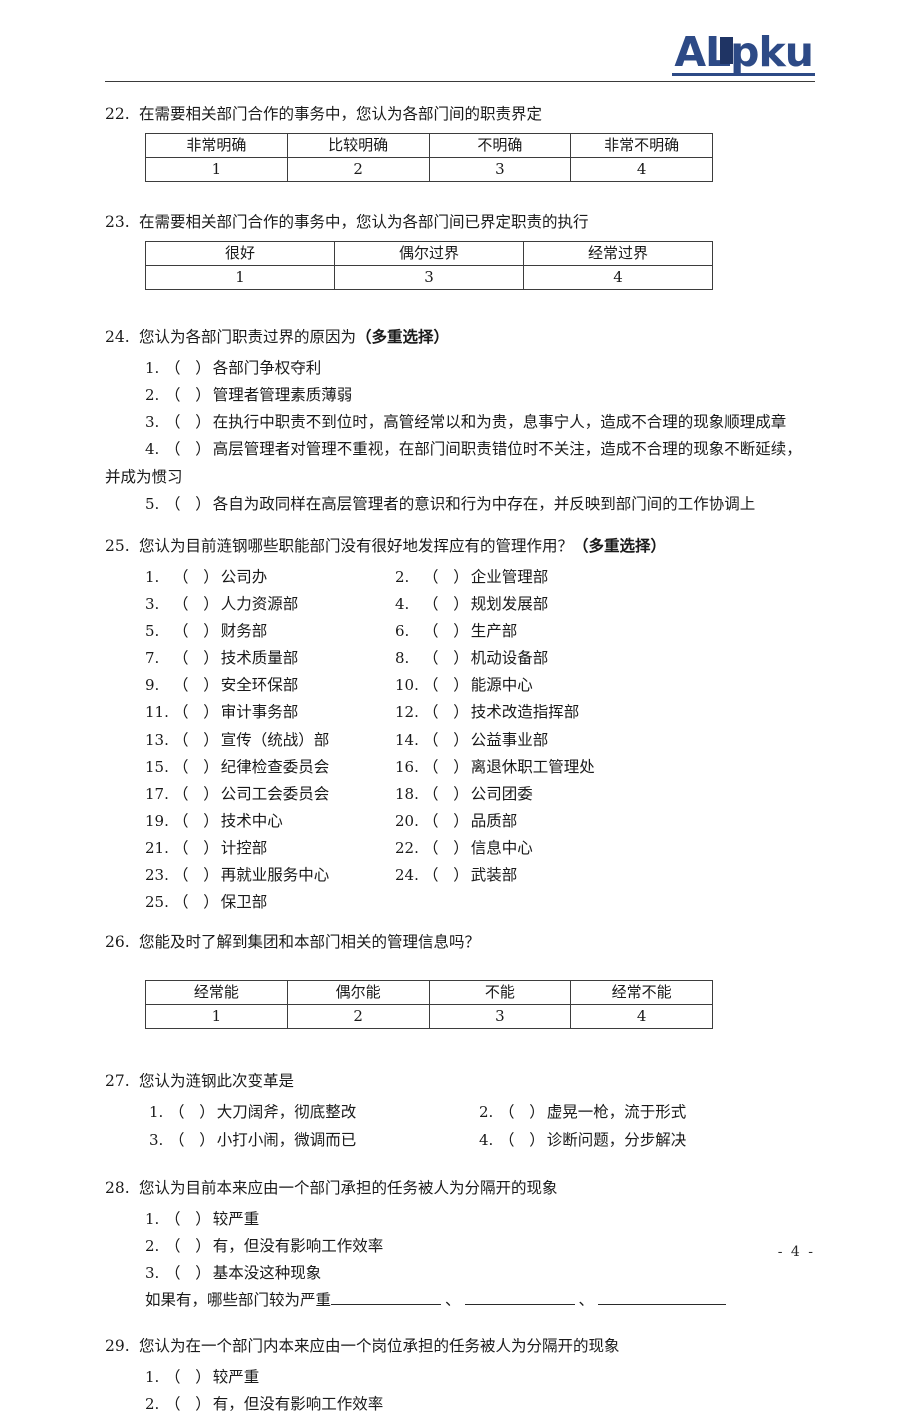  I want to click on department-option-6: 6. （ ）生产部, so click(456, 631).